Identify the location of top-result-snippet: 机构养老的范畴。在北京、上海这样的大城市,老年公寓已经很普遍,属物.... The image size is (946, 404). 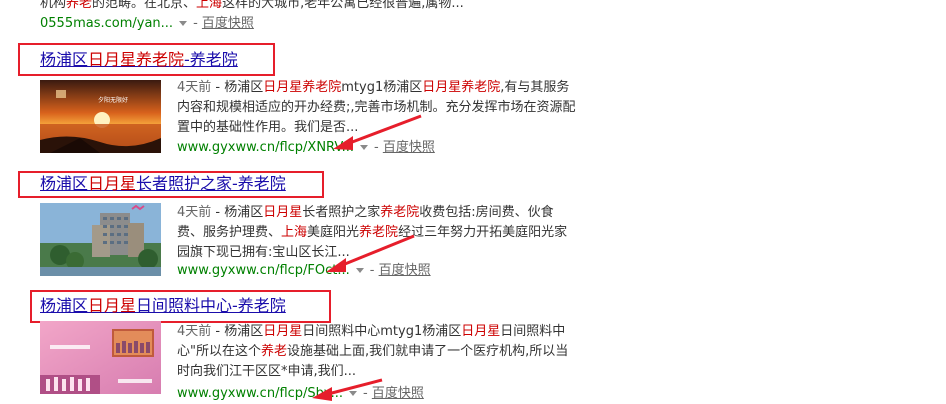
(260, 7).